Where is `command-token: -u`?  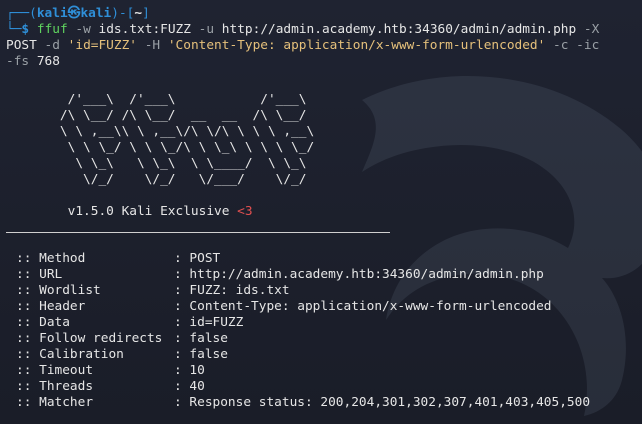 command-token: -u is located at coordinates (206, 29).